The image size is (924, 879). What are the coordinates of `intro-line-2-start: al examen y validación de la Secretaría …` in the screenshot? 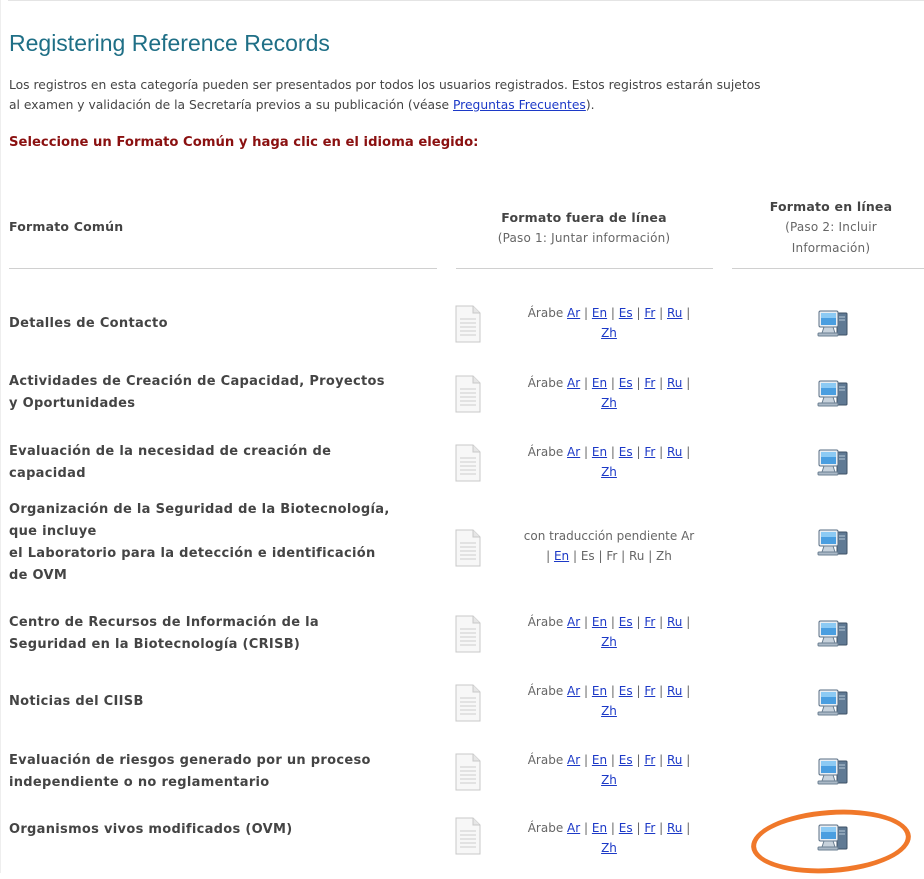 It's located at (231, 105).